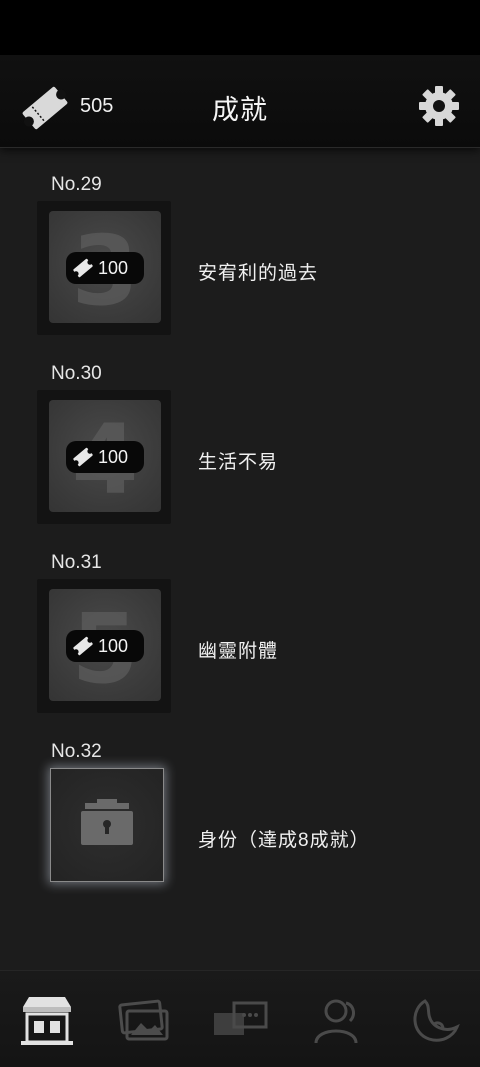 The image size is (480, 1067). I want to click on achievement-thumbnail: 3 100, so click(104, 268).